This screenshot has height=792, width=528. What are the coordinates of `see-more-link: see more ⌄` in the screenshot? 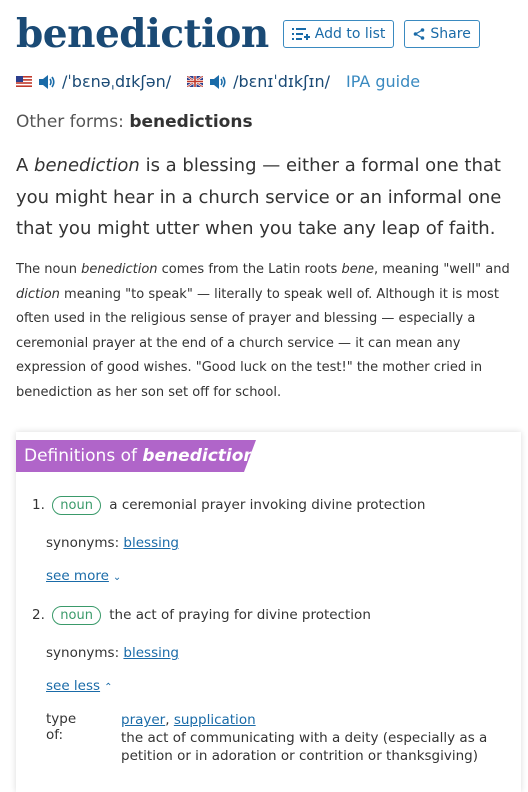 It's located at (83, 576).